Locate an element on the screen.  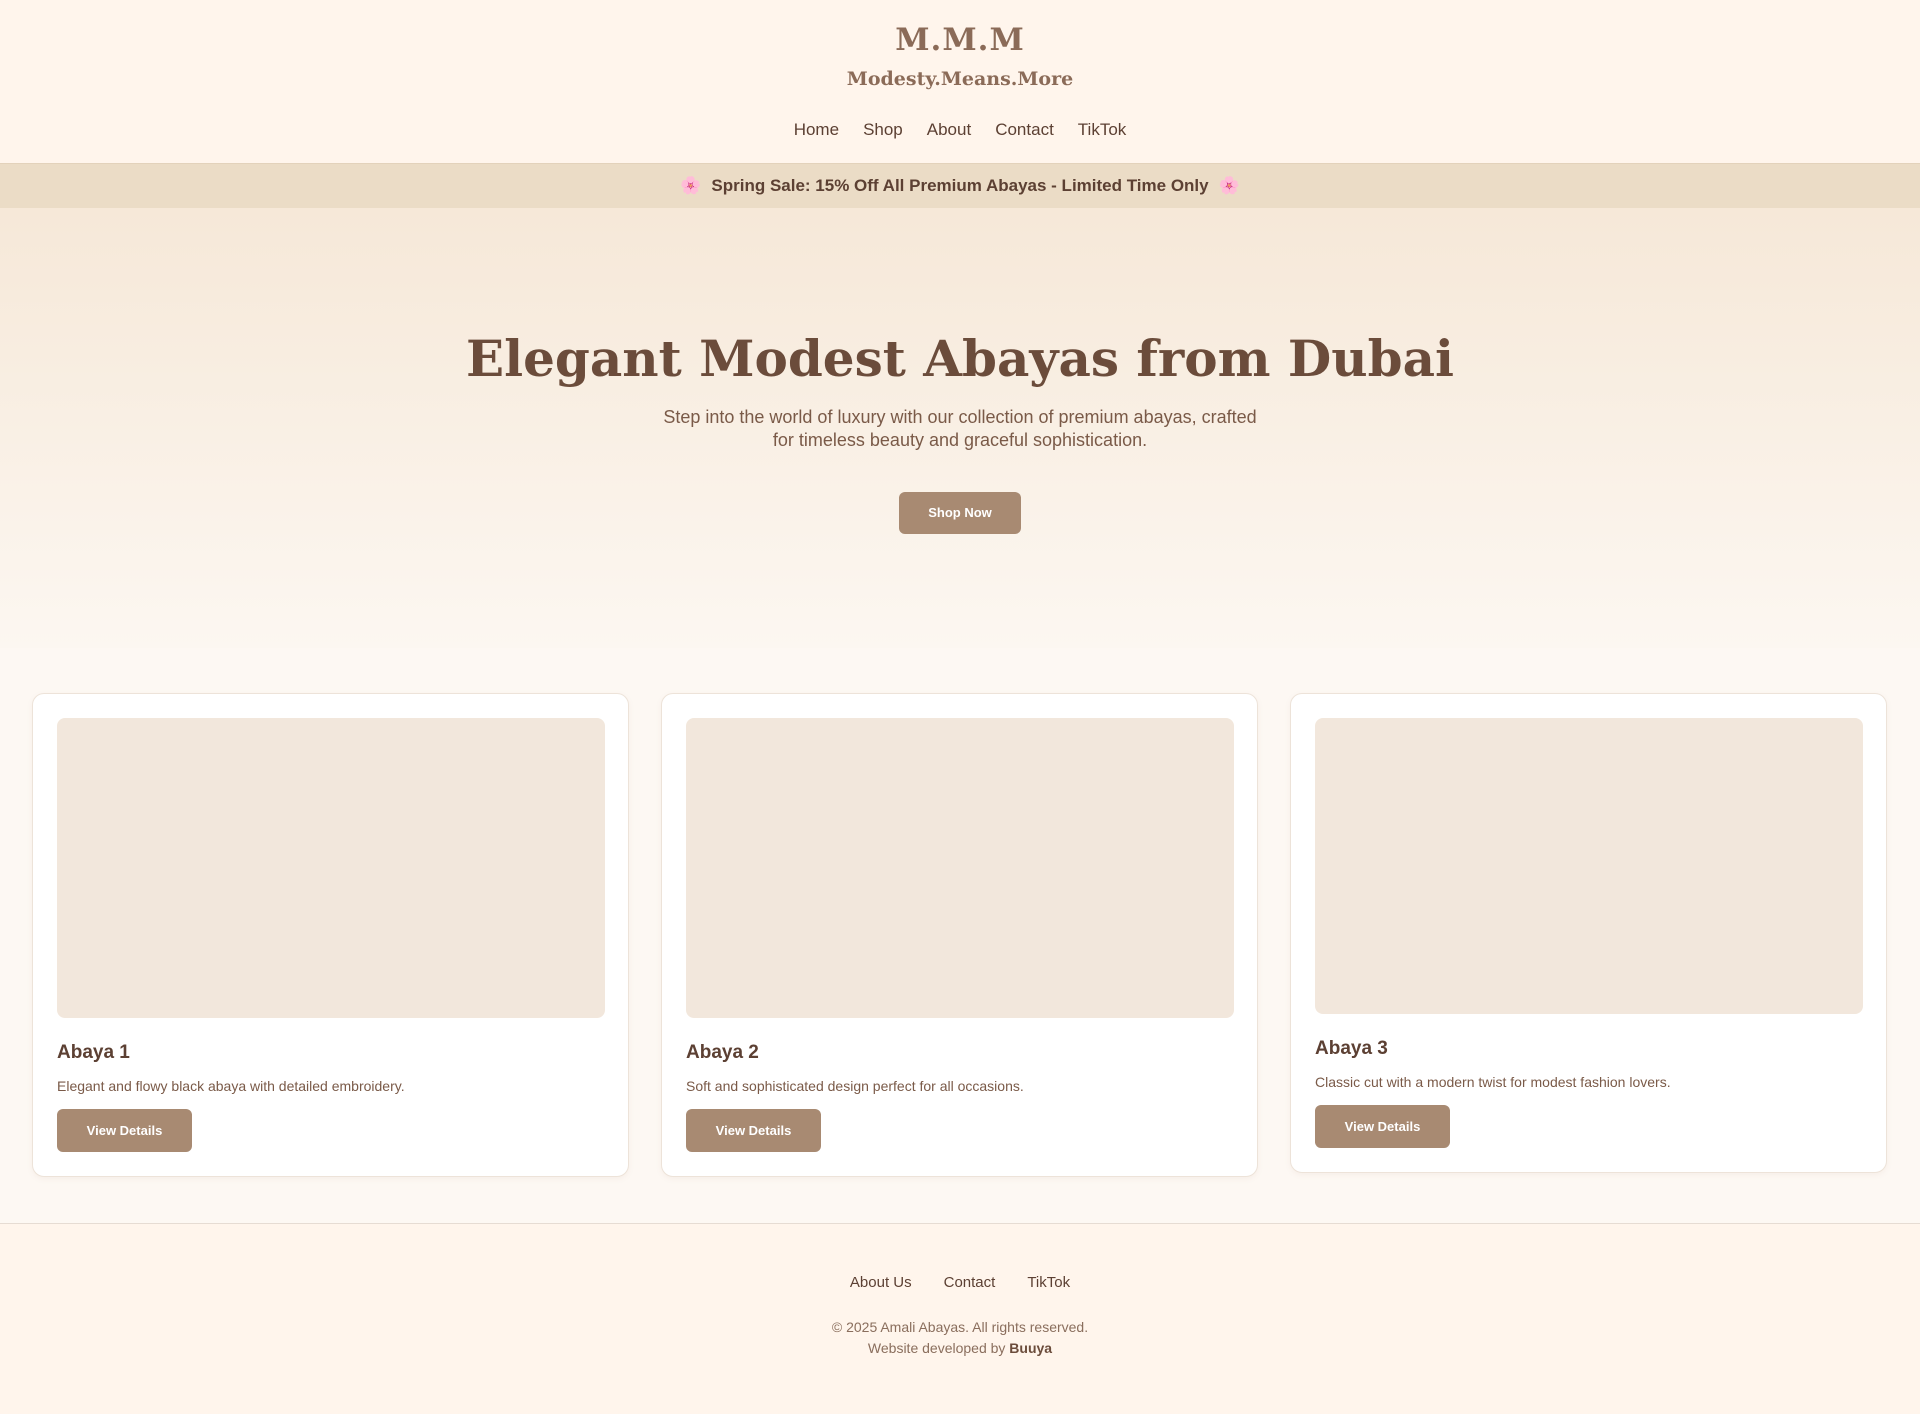
nav-contact-link: Contact is located at coordinates (1024, 130).